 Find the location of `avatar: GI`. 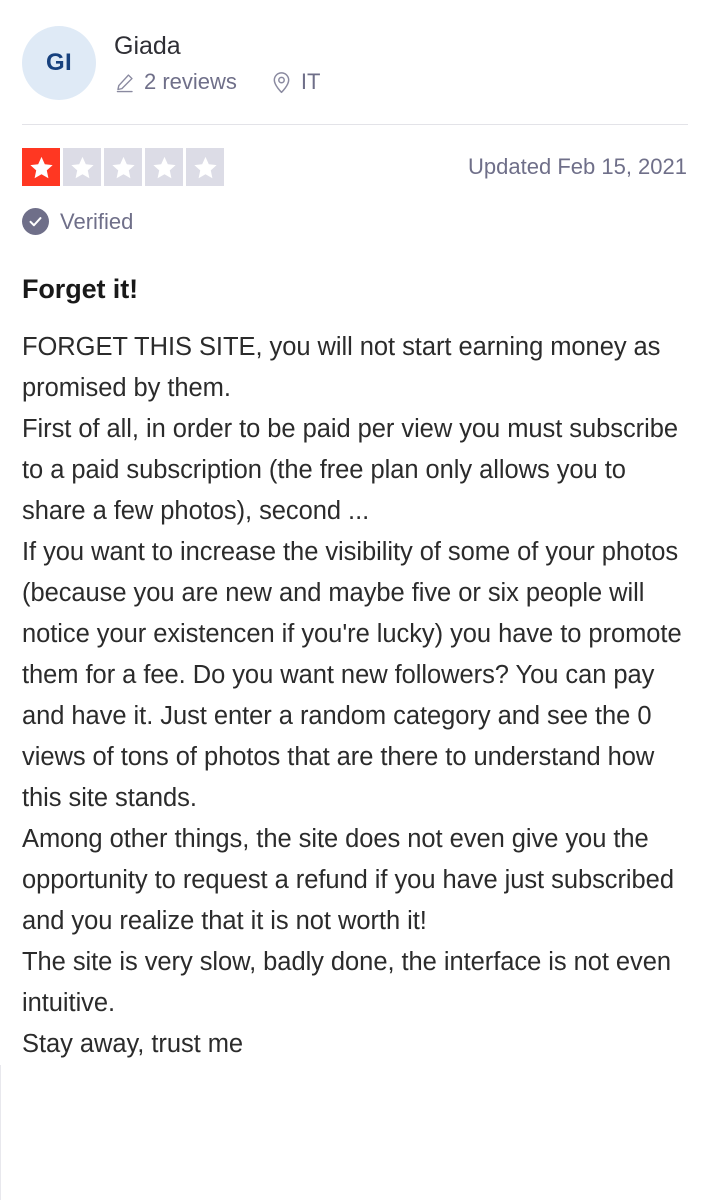

avatar: GI is located at coordinates (59, 63).